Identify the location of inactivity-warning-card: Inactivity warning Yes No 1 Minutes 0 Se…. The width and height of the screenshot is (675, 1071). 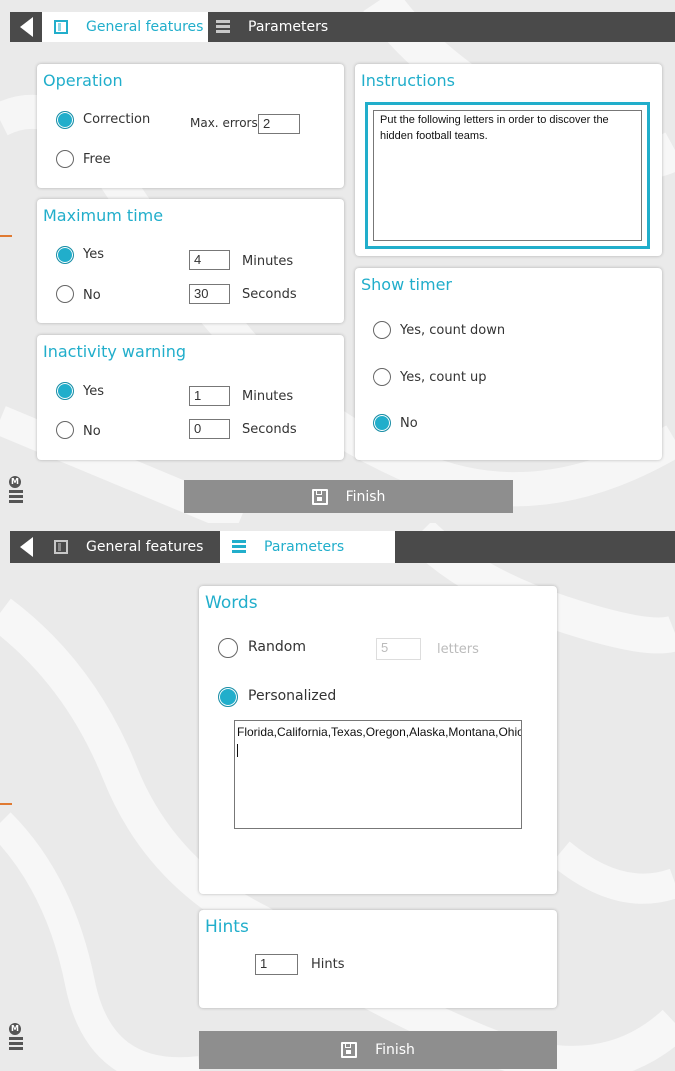
(190, 397).